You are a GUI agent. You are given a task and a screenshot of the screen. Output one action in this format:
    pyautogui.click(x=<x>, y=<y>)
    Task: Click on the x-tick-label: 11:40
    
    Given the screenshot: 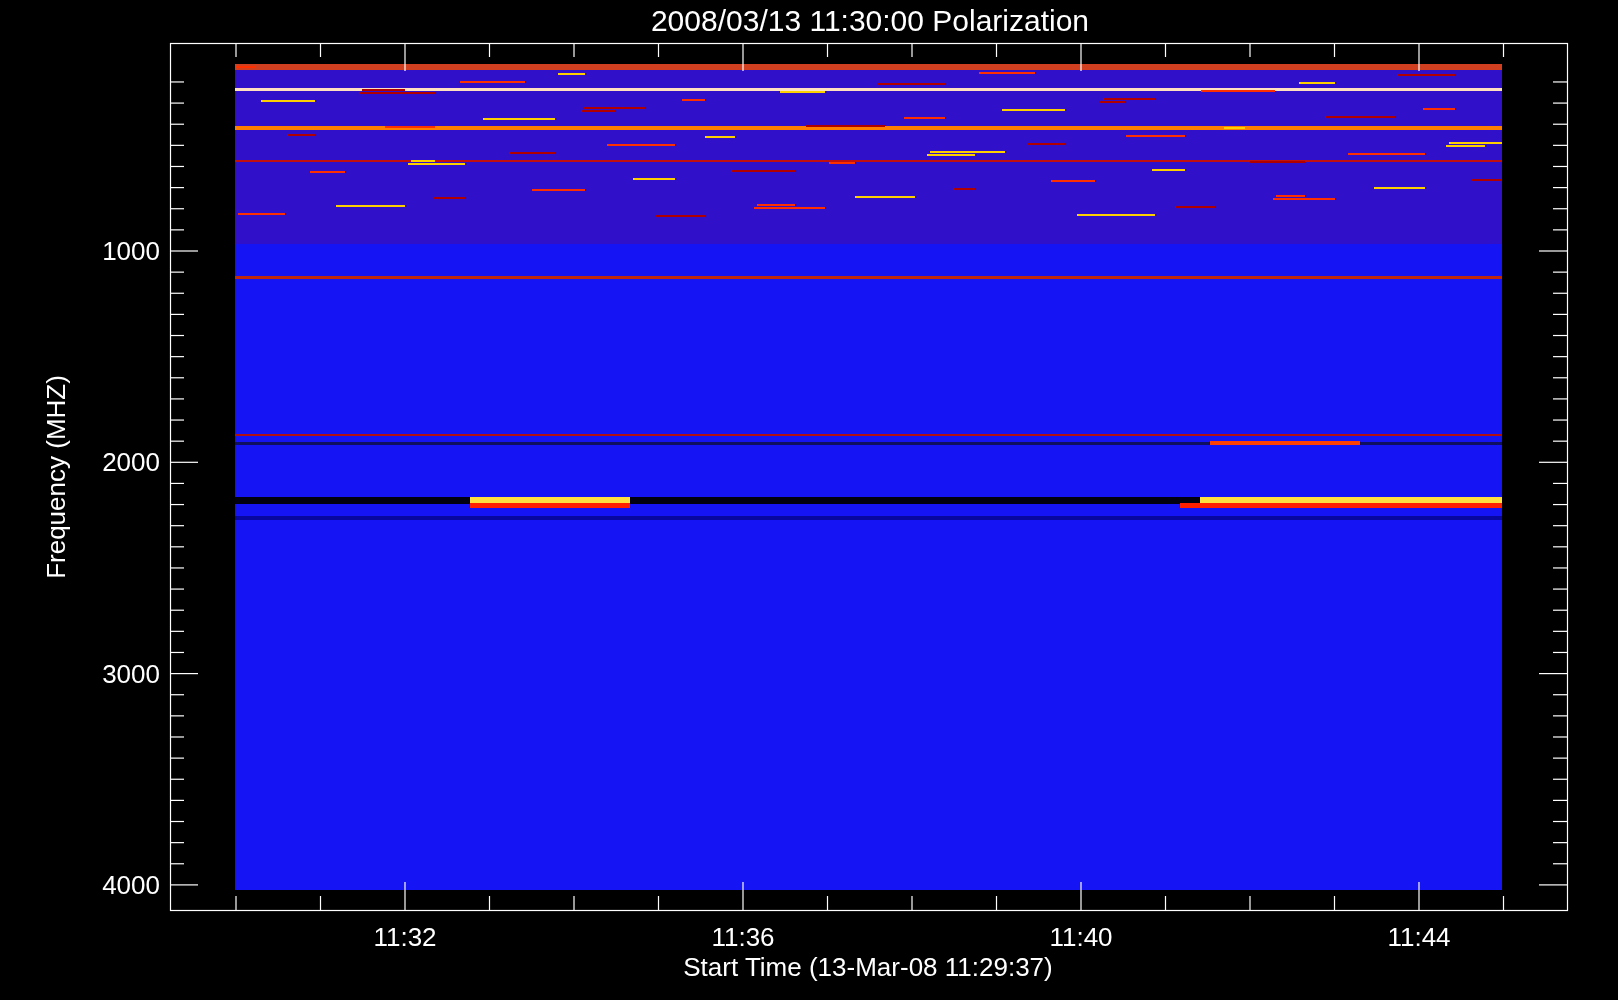 What is the action you would take?
    pyautogui.click(x=1081, y=937)
    